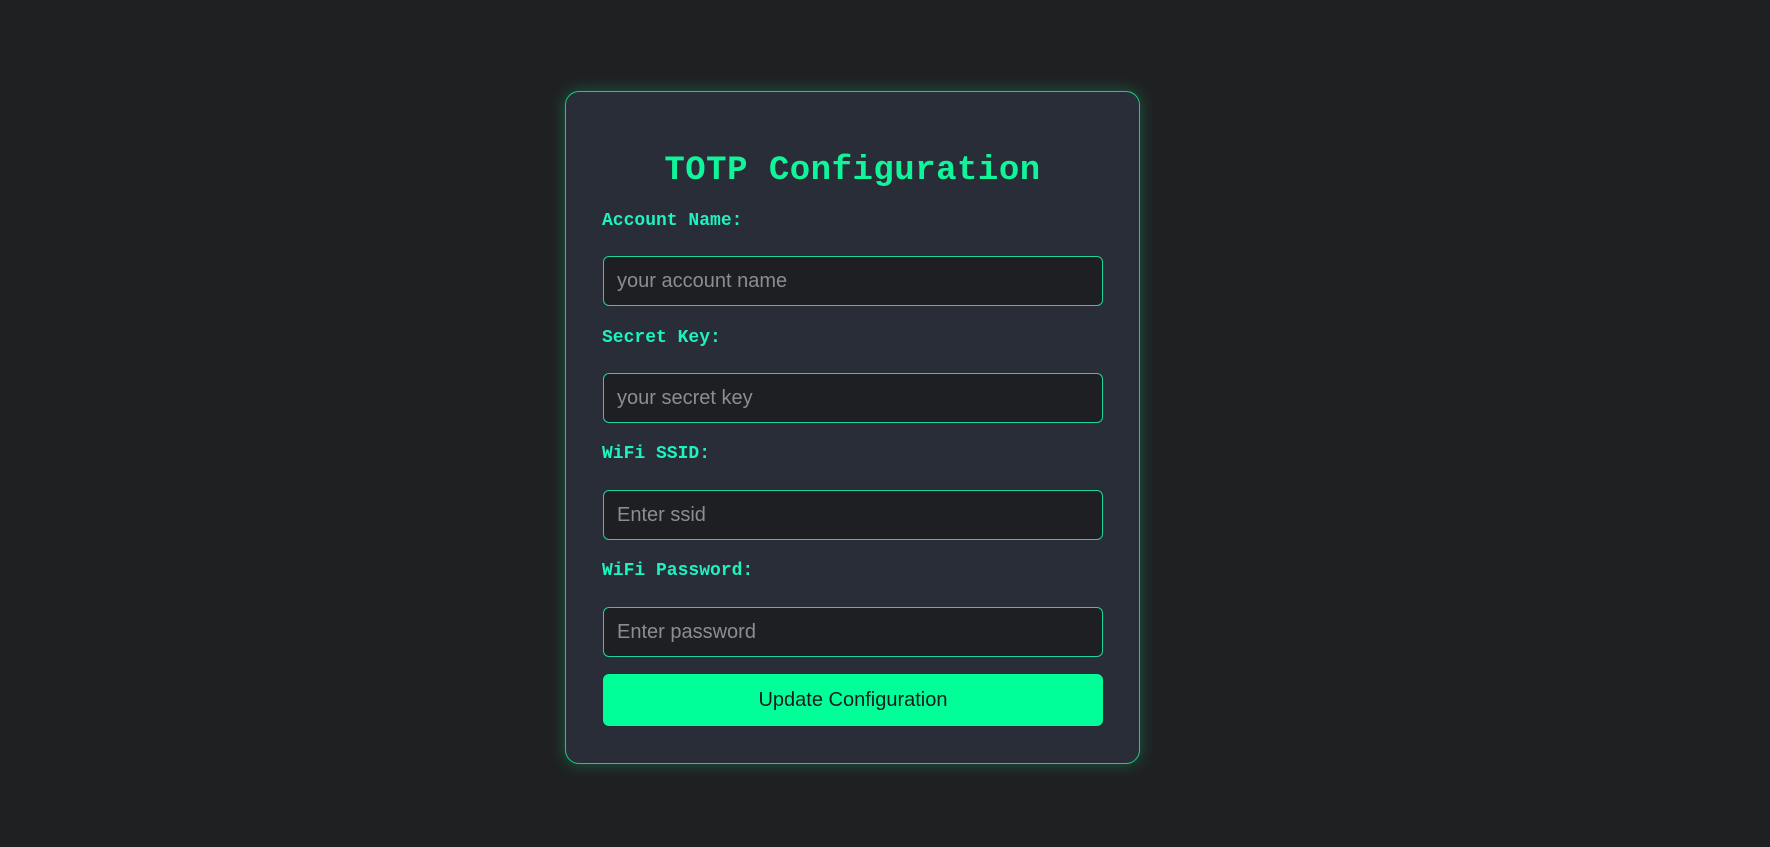  Describe the element at coordinates (672, 221) in the screenshot. I see `account-name-label: Account Name:` at that location.